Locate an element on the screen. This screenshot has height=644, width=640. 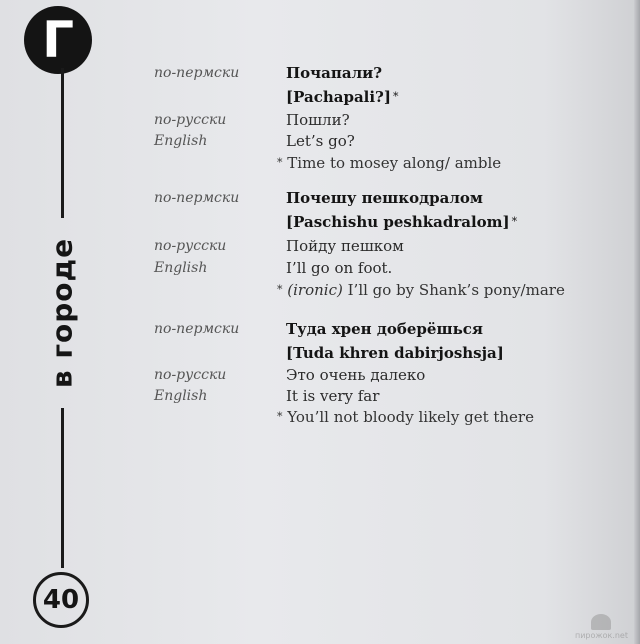
idiom-note: * Time to mosey along/ amble is located at coordinates (389, 163).